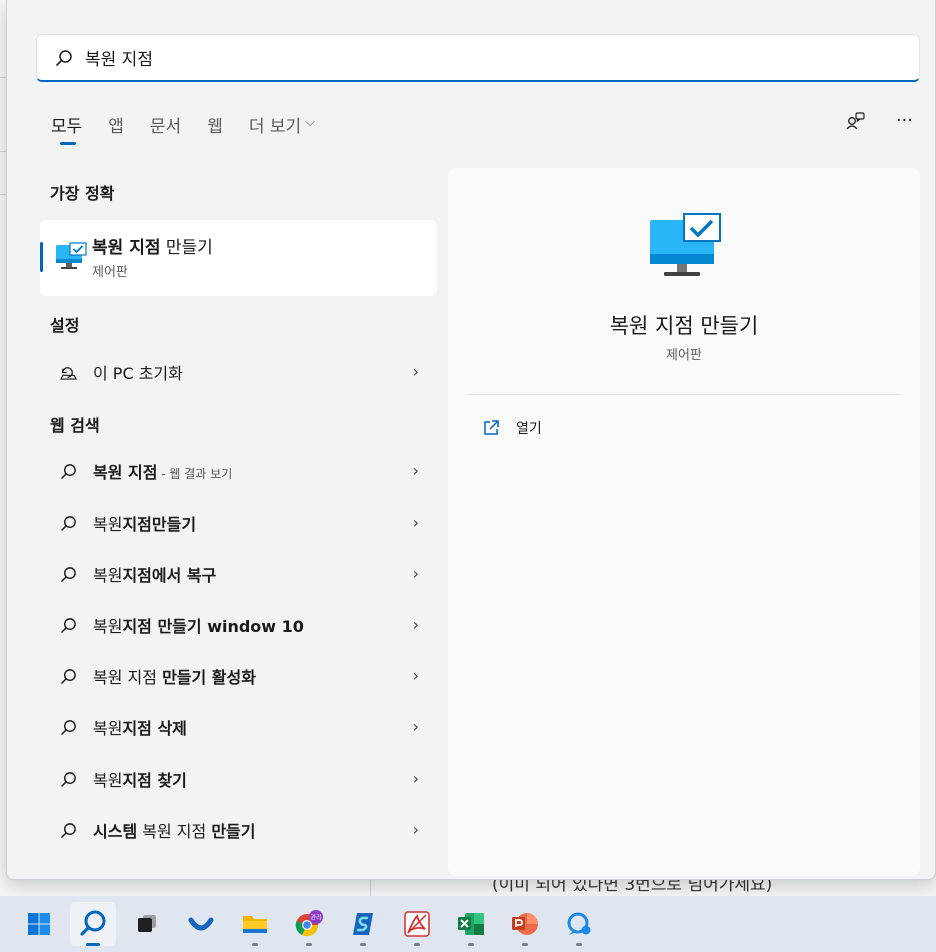 This screenshot has height=952, width=936. I want to click on taskbar-weather, so click(201, 924).